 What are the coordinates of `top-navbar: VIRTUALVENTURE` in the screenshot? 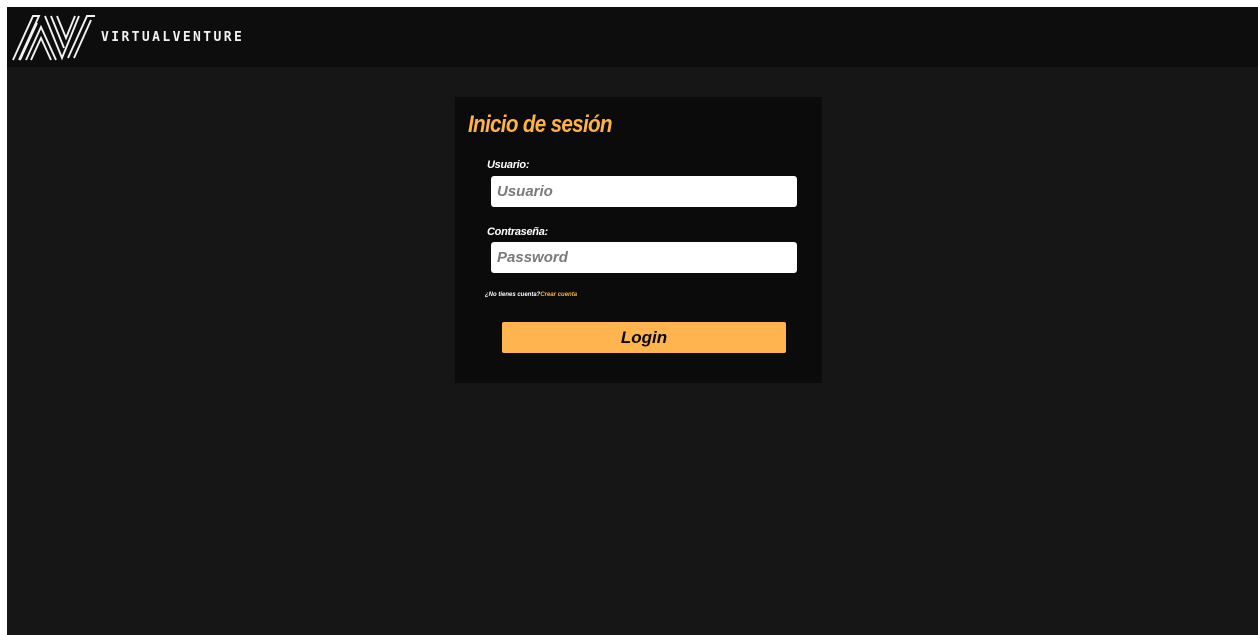 It's located at (632, 37).